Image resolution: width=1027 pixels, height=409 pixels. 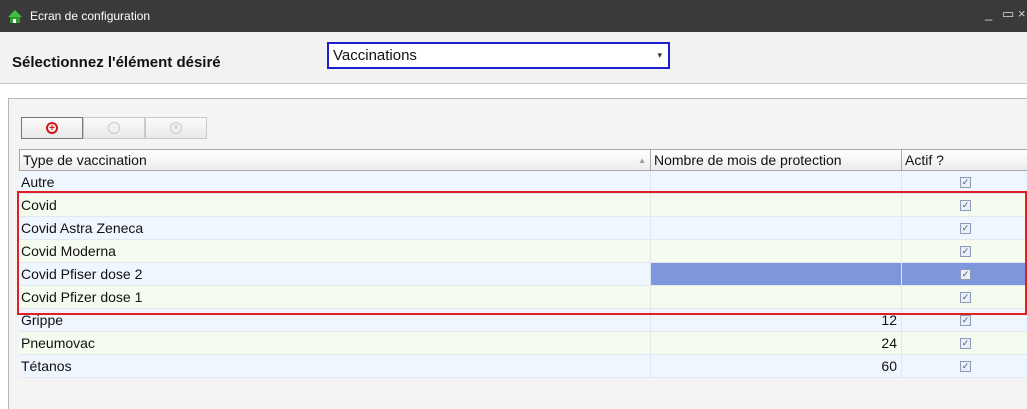 What do you see at coordinates (776, 343) in the screenshot?
I see `cell-months: 24` at bounding box center [776, 343].